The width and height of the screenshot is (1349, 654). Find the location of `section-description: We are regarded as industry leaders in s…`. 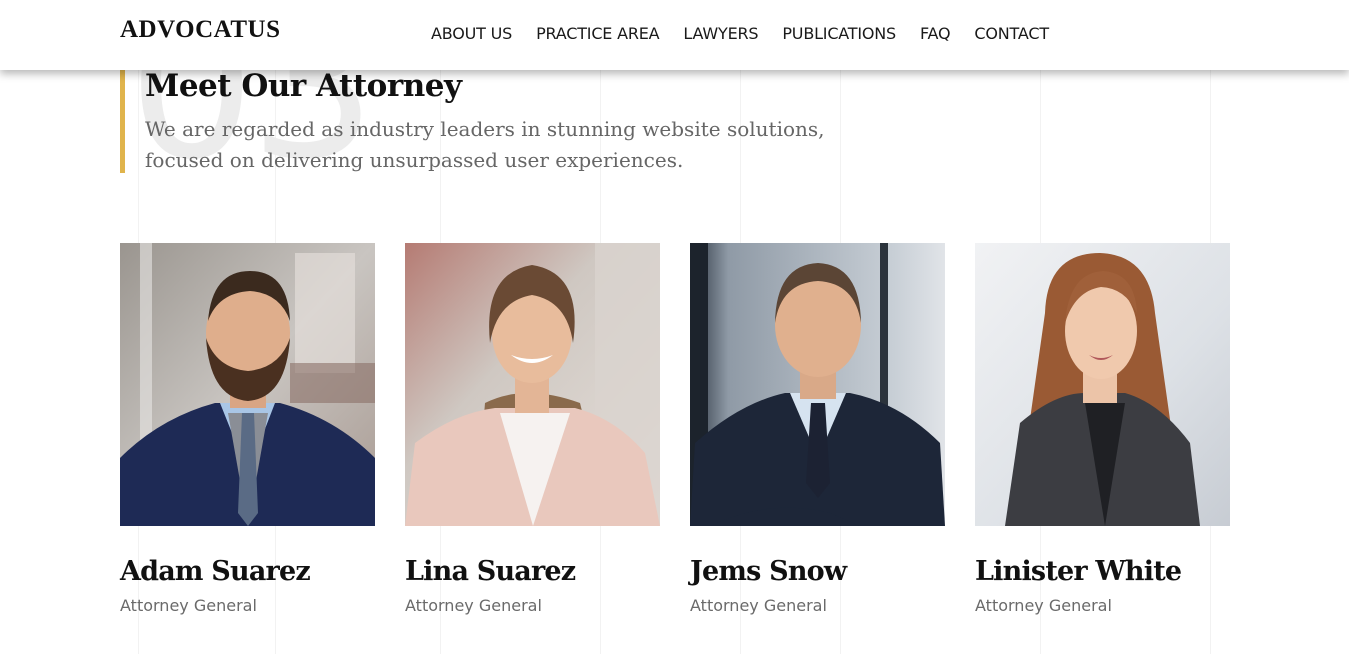

section-description: We are regarded as industry leaders in s… is located at coordinates (485, 144).